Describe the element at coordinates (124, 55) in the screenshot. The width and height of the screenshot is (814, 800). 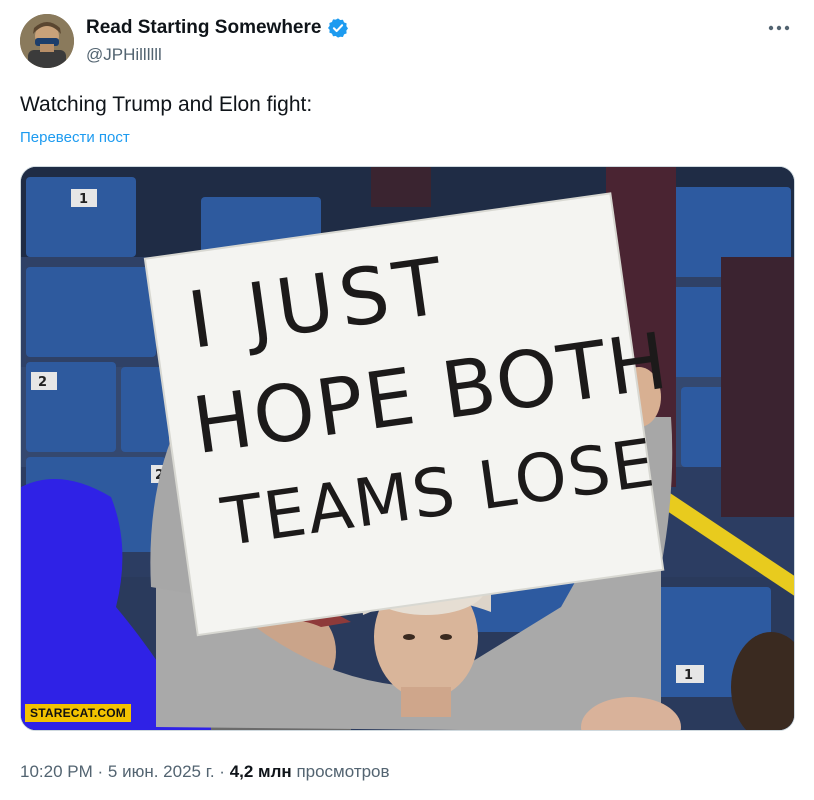
I see `author-handle: @JPHillllll` at that location.